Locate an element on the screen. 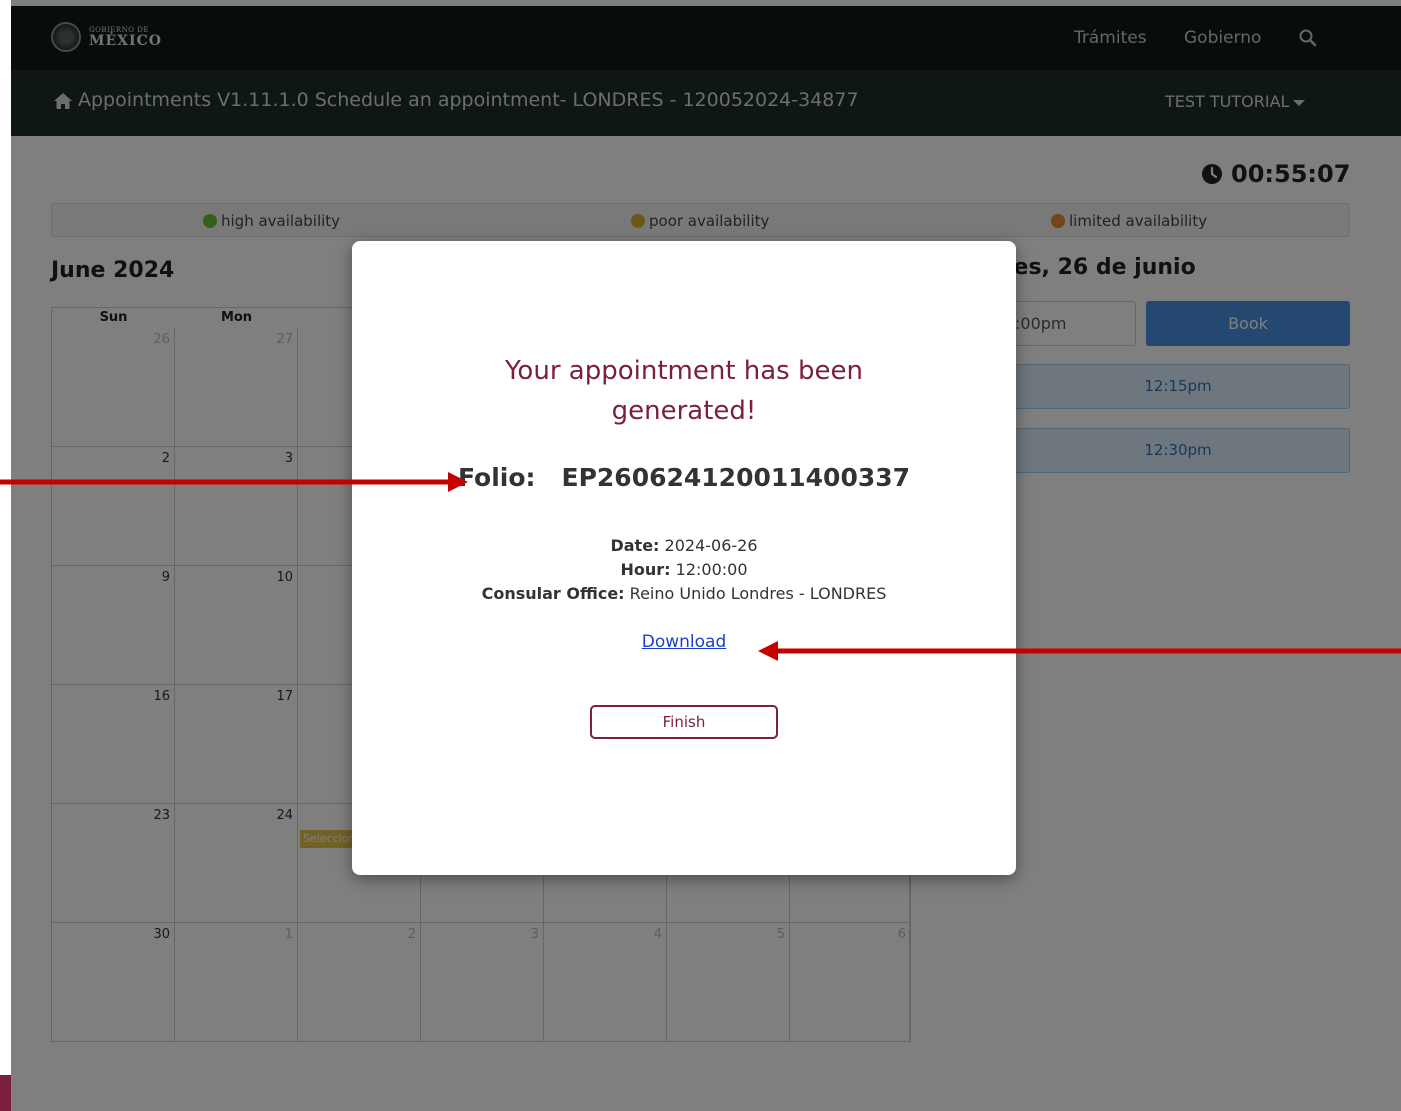 The image size is (1401, 1111). date-label: Date: is located at coordinates (635, 545).